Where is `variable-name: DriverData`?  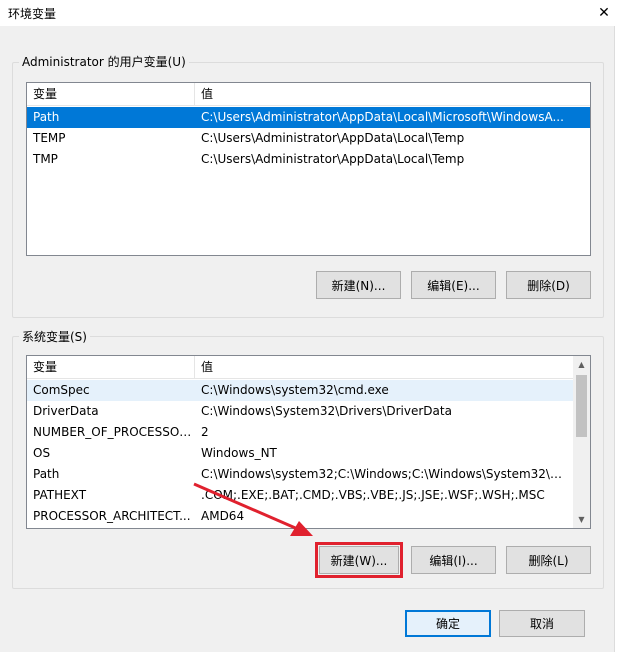 variable-name: DriverData is located at coordinates (66, 411).